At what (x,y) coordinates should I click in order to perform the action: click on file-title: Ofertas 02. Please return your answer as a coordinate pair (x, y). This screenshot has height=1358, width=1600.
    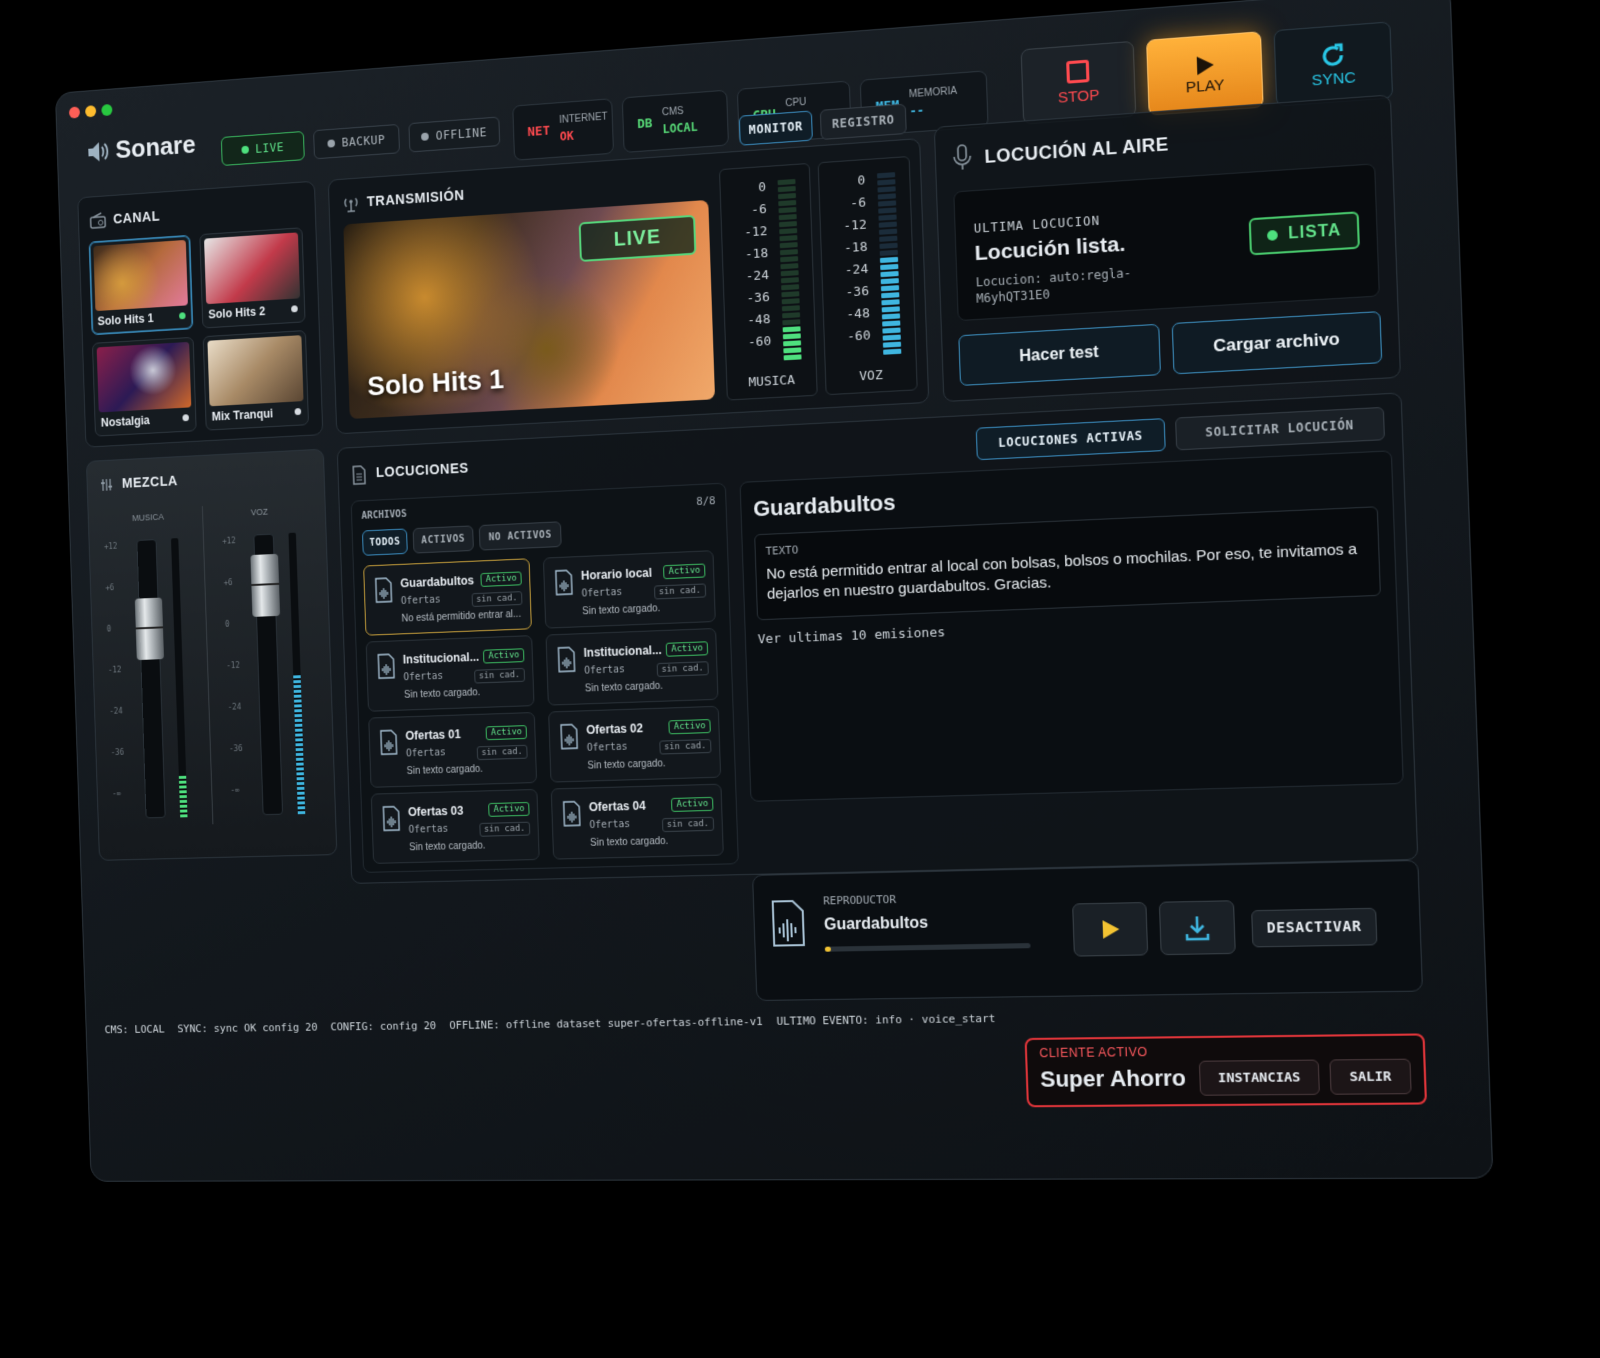
    Looking at the image, I should click on (615, 729).